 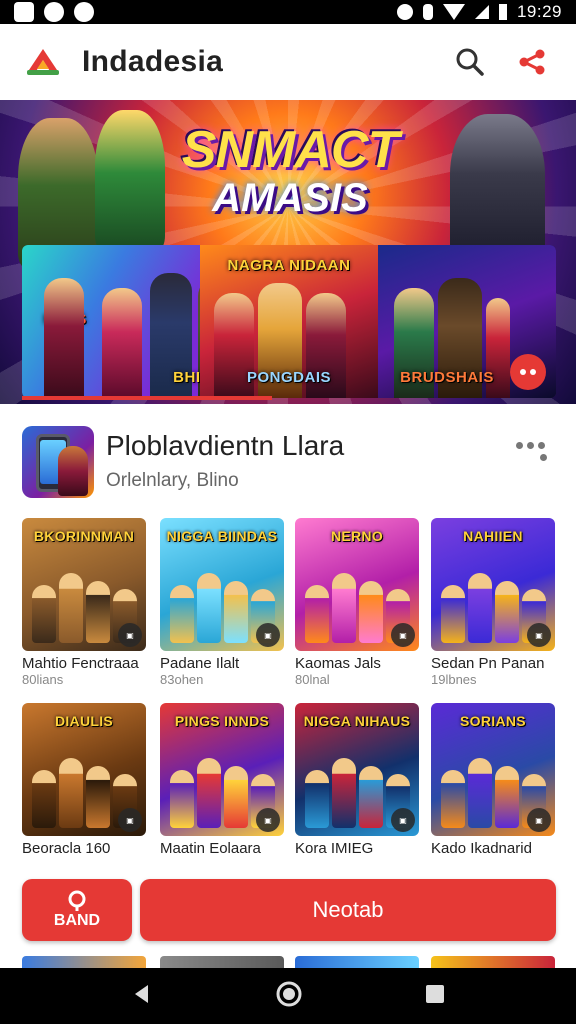 I want to click on more-options-icon, so click(x=534, y=452).